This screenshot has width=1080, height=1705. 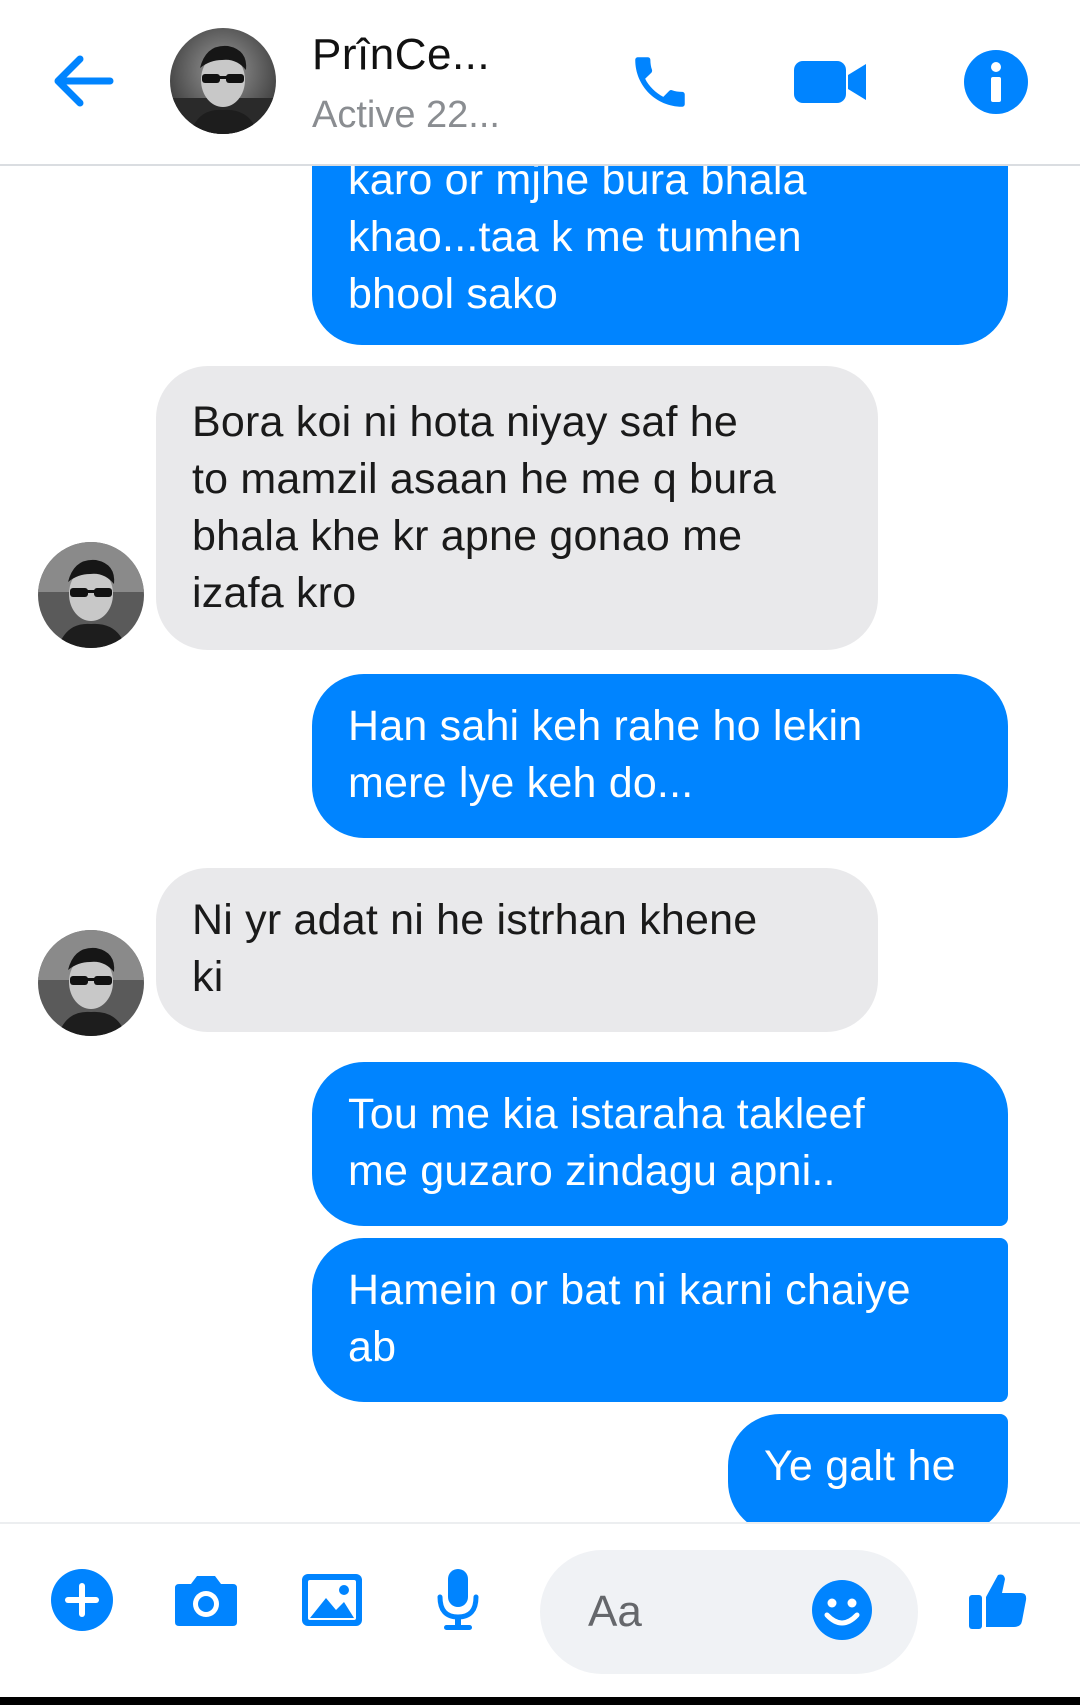 I want to click on outgoing-message: Ye galt he, so click(x=868, y=1468).